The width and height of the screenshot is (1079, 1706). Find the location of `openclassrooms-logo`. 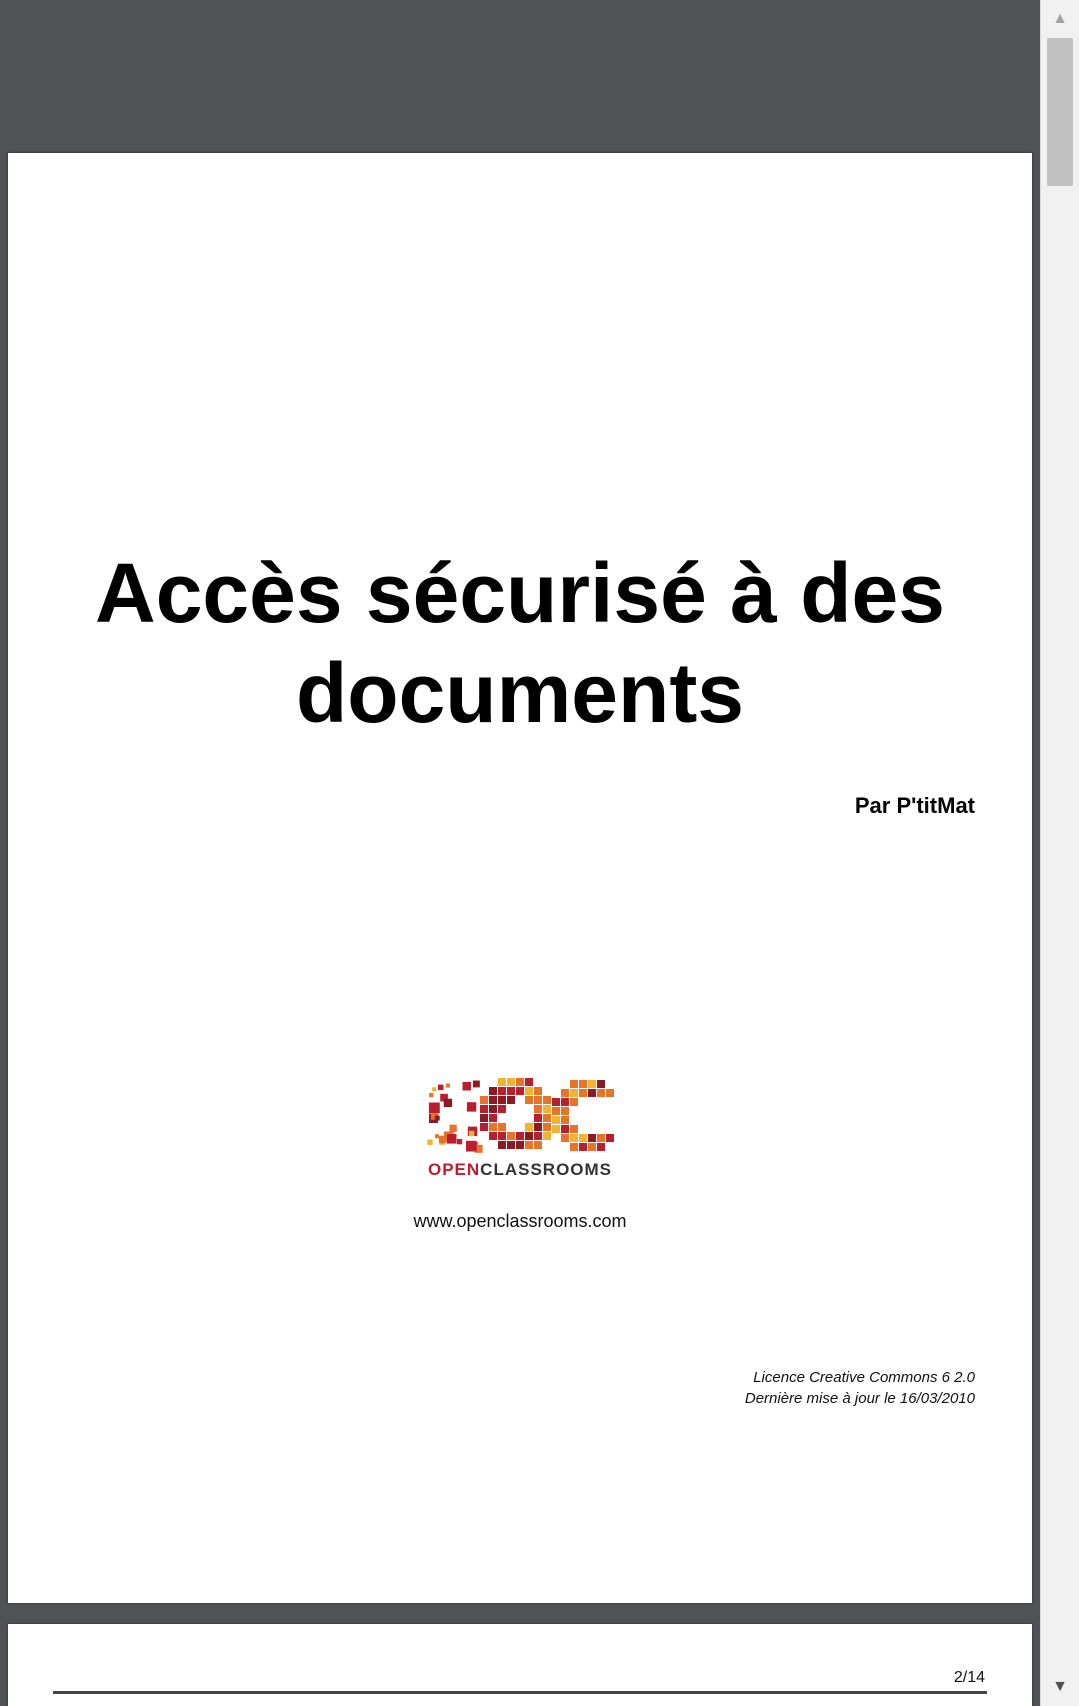

openclassrooms-logo is located at coordinates (520, 1115).